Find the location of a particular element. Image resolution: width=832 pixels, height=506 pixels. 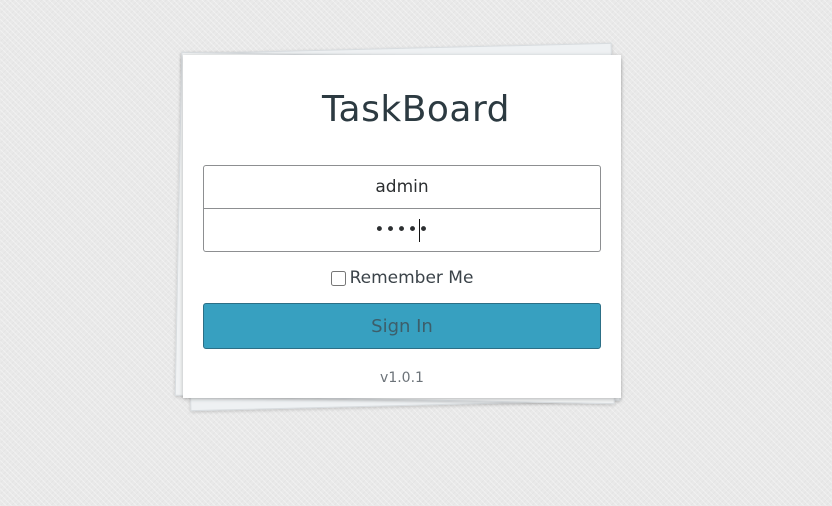

text-caret is located at coordinates (419, 230).